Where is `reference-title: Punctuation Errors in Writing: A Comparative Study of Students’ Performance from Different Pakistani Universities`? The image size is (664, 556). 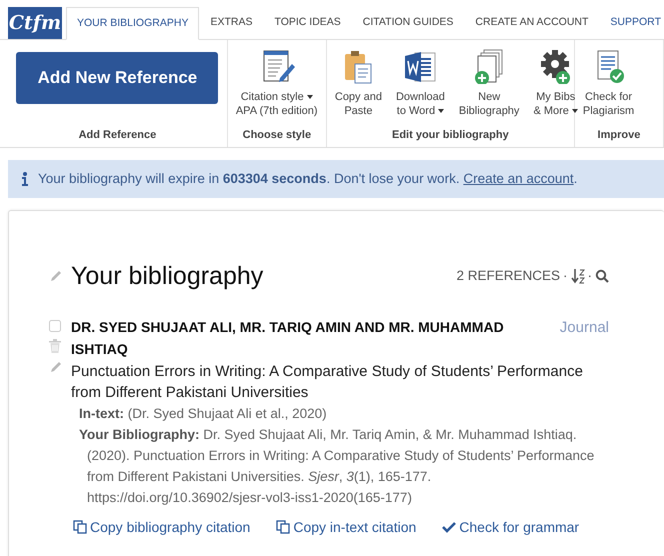
reference-title: Punctuation Errors in Writing: A Comparative Study of Students’ Performance from Different Pakistani Universities is located at coordinates (327, 383).